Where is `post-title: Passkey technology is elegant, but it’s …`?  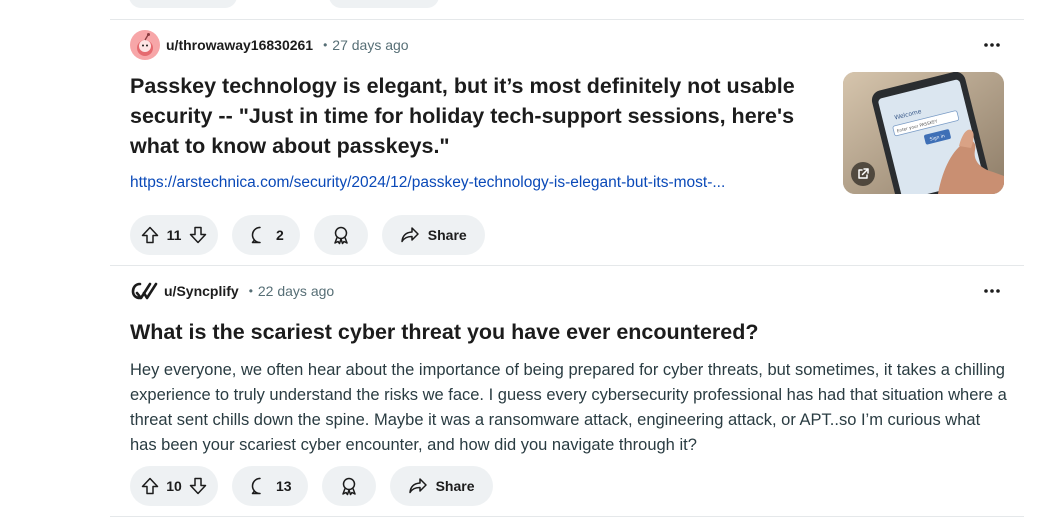
post-title: Passkey technology is elegant, but it’s … is located at coordinates (475, 116).